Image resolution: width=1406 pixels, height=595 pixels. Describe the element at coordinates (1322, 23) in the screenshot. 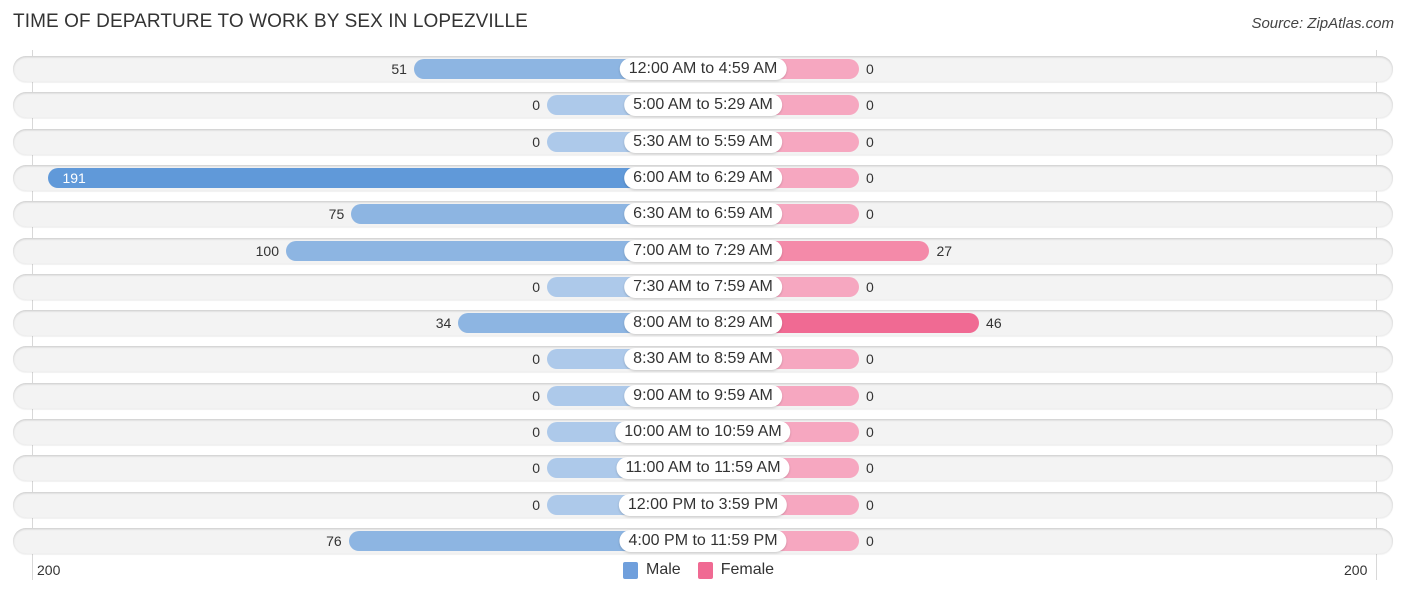

I see `source-label: Source: ZipAtlas.com` at that location.